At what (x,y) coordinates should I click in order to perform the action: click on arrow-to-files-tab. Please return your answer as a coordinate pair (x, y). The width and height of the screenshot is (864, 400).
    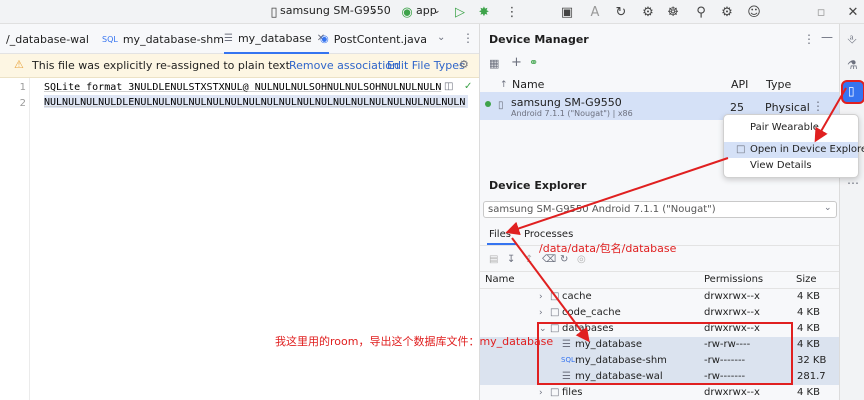
    Looking at the image, I should click on (617, 196).